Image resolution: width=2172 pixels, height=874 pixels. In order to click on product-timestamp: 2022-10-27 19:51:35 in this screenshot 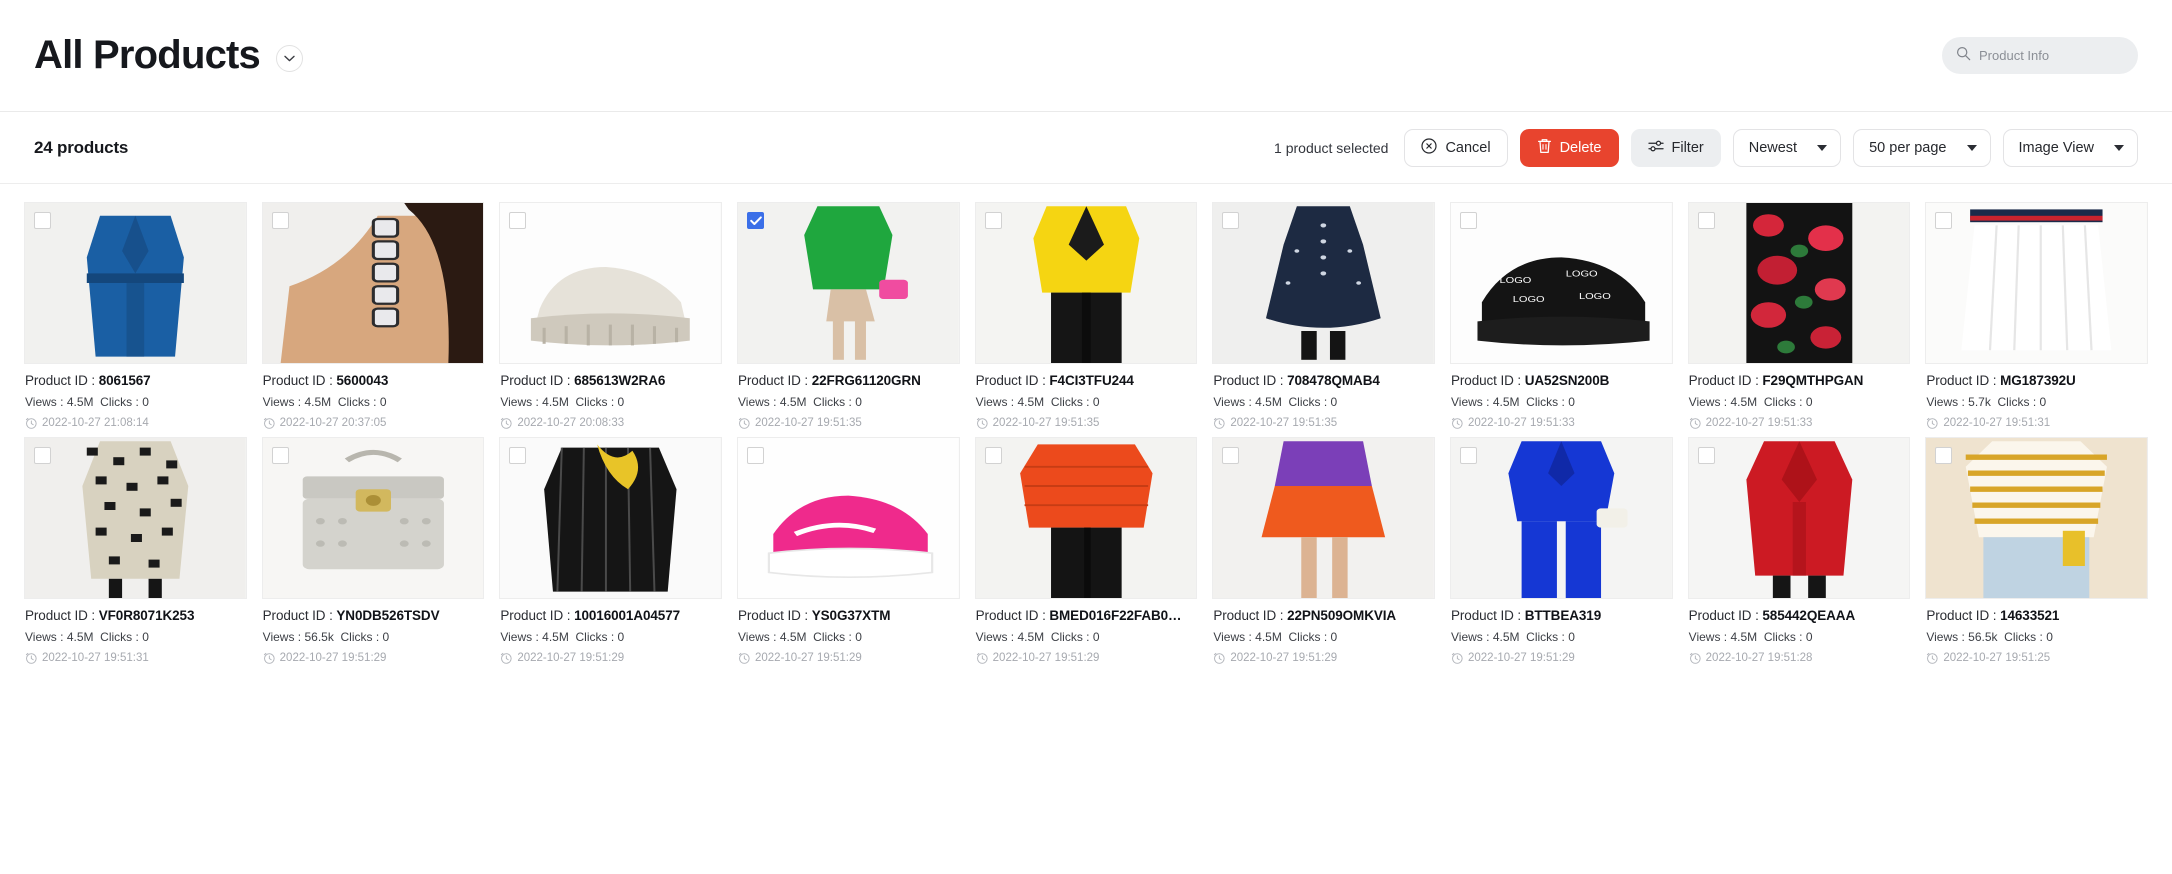, I will do `click(1086, 423)`.